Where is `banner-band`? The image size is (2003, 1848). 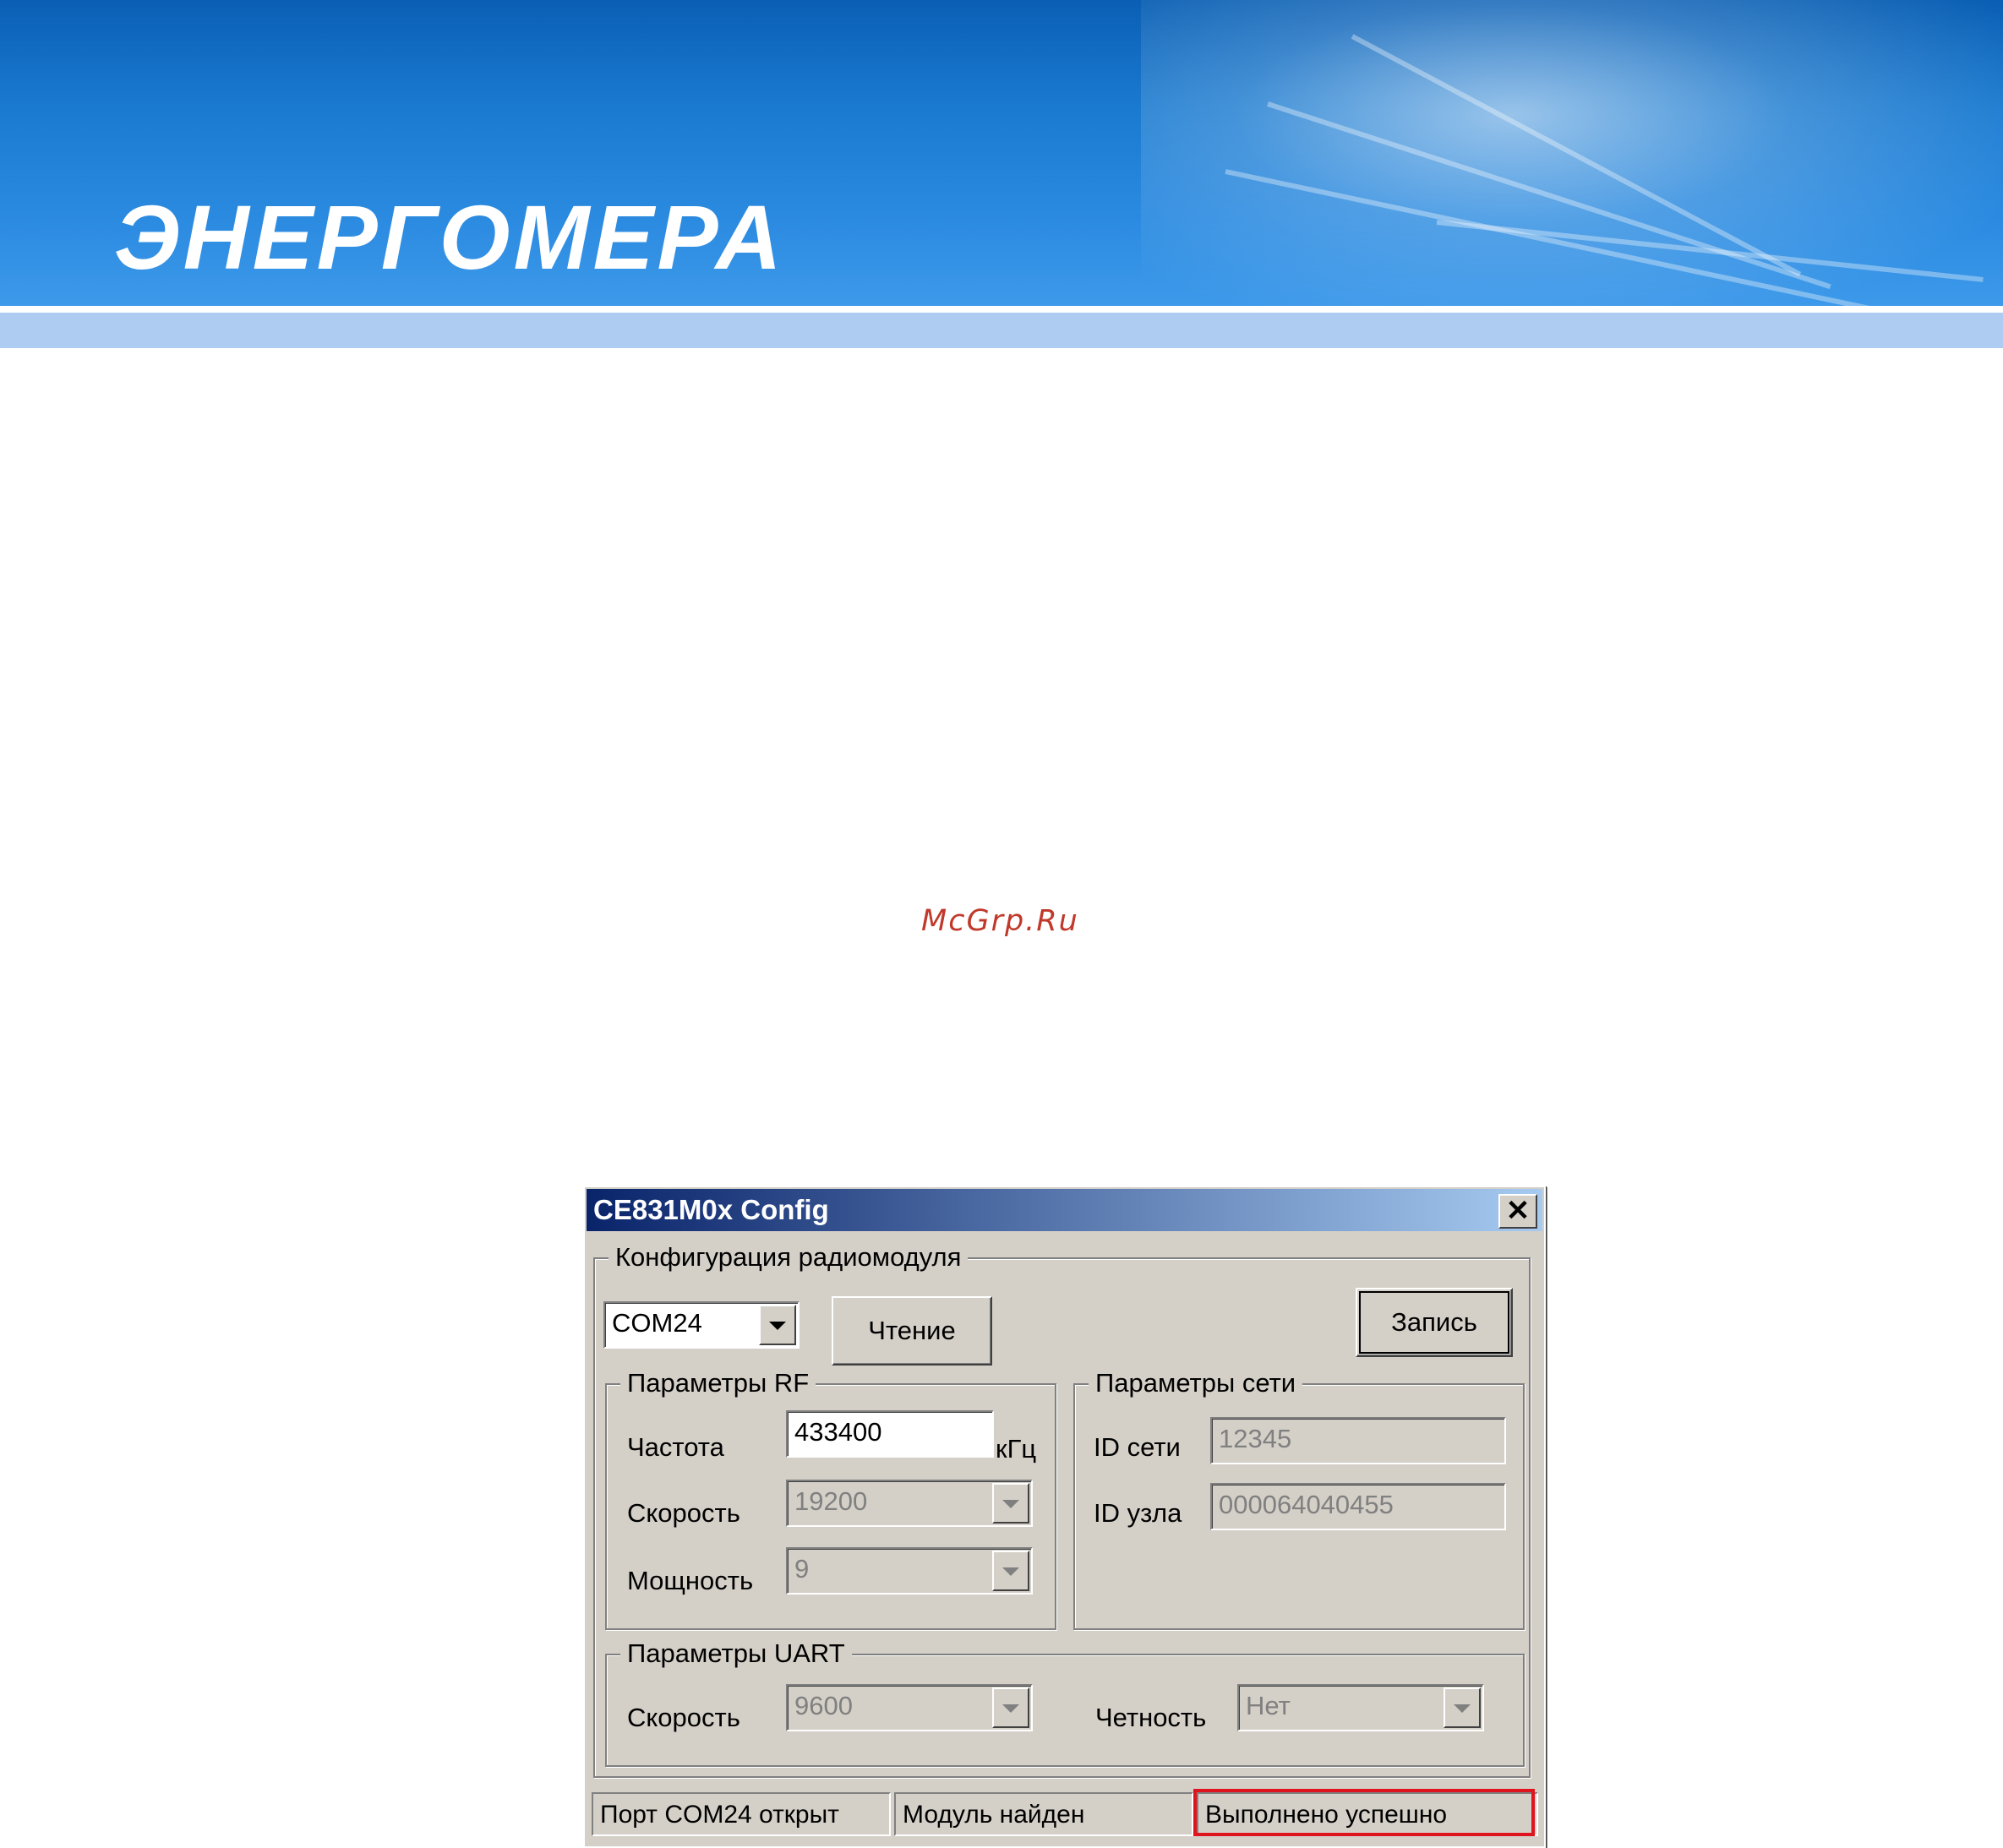
banner-band is located at coordinates (1001, 330).